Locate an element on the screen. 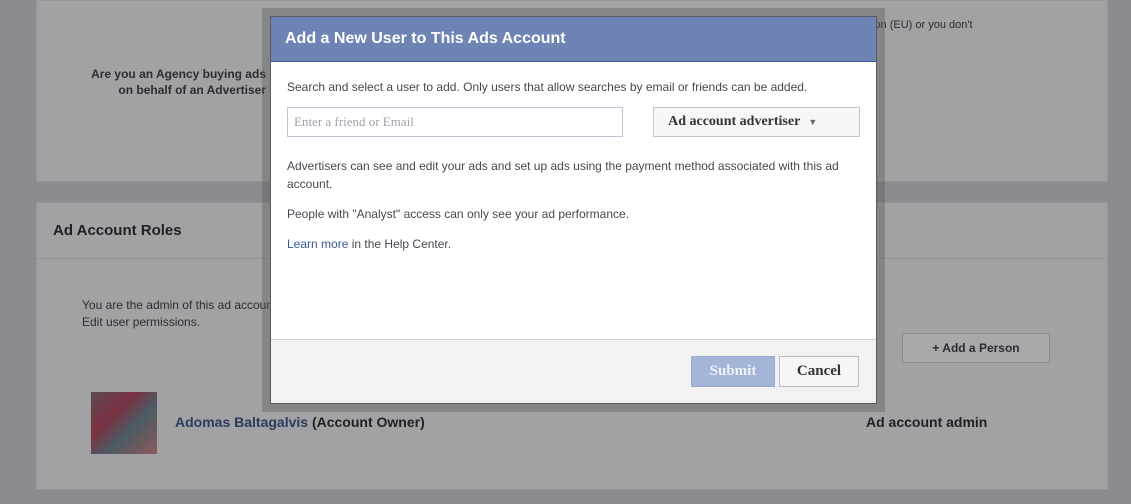 The width and height of the screenshot is (1131, 504). owner-role-label: (Account Owner) is located at coordinates (368, 422).